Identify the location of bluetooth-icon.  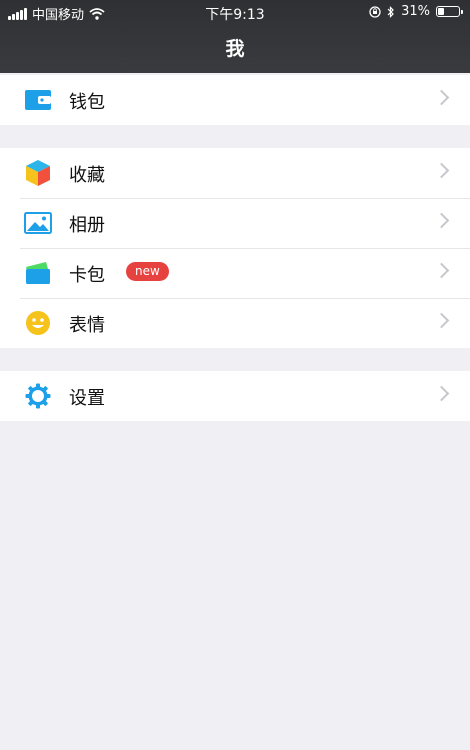
(390, 11).